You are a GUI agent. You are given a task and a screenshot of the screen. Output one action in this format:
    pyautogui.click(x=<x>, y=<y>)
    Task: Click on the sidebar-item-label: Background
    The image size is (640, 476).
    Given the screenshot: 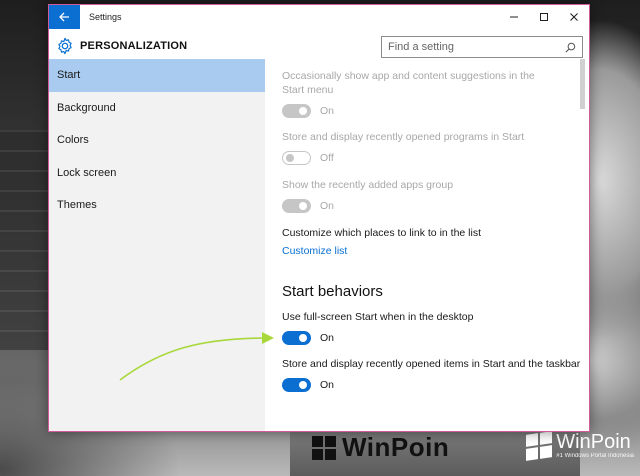 What is the action you would take?
    pyautogui.click(x=86, y=107)
    